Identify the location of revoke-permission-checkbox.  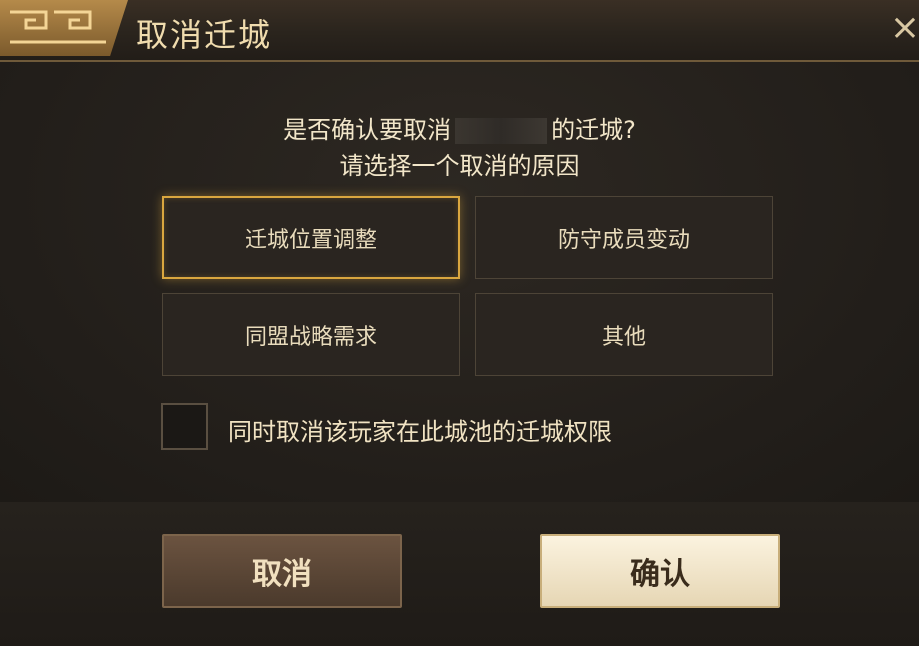
(184, 426).